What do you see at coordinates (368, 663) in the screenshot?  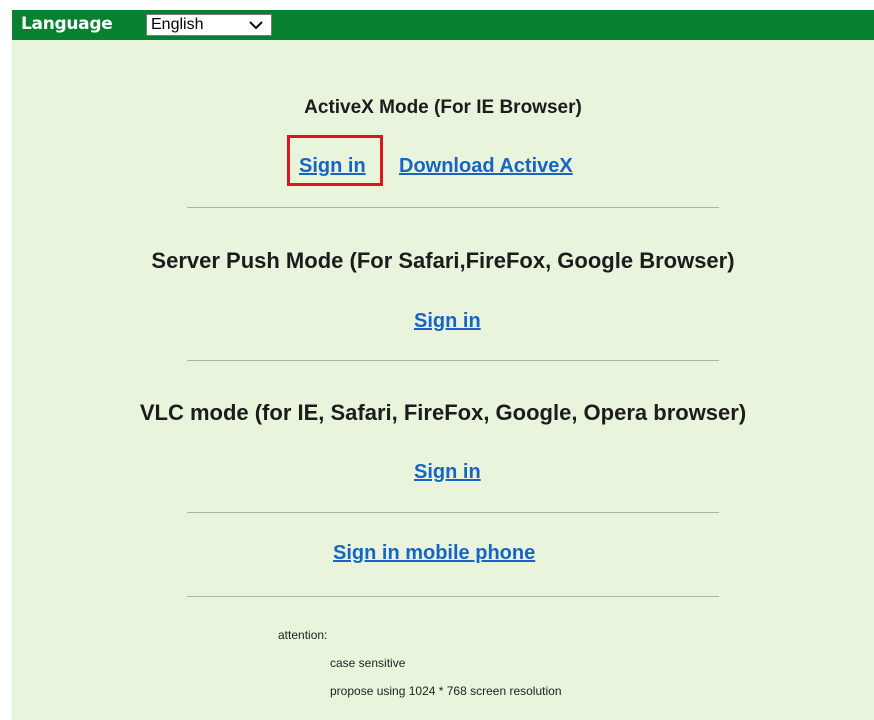 I see `attention-item: case sensitive` at bounding box center [368, 663].